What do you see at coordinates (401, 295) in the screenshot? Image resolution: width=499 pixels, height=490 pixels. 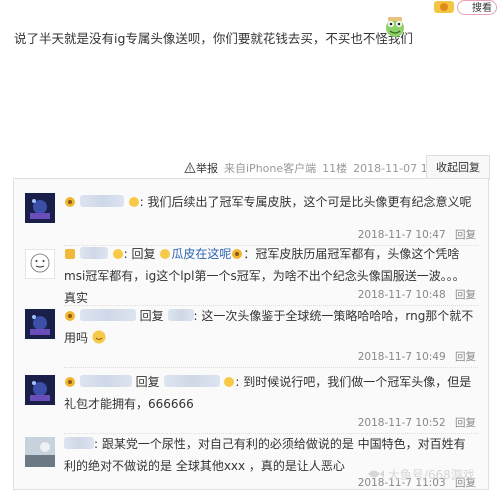 I see `reply-time: 2018-11-7 10:48` at bounding box center [401, 295].